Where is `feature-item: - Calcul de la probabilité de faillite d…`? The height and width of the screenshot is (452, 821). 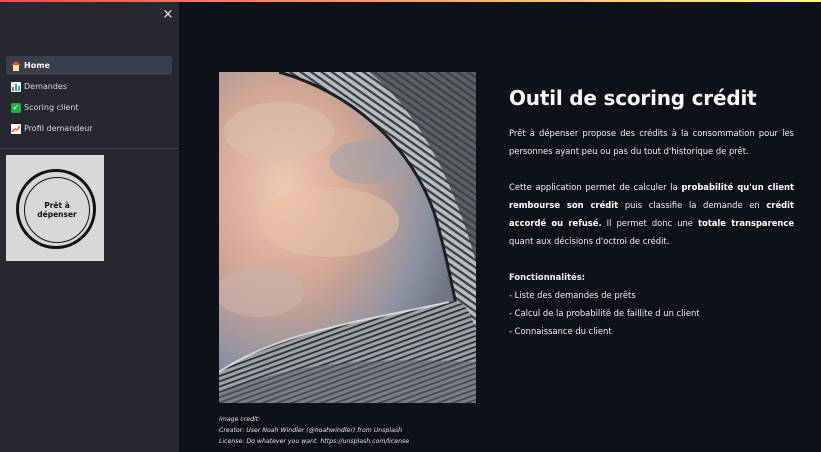
feature-item: - Calcul de la probabilité de faillite d… is located at coordinates (604, 313).